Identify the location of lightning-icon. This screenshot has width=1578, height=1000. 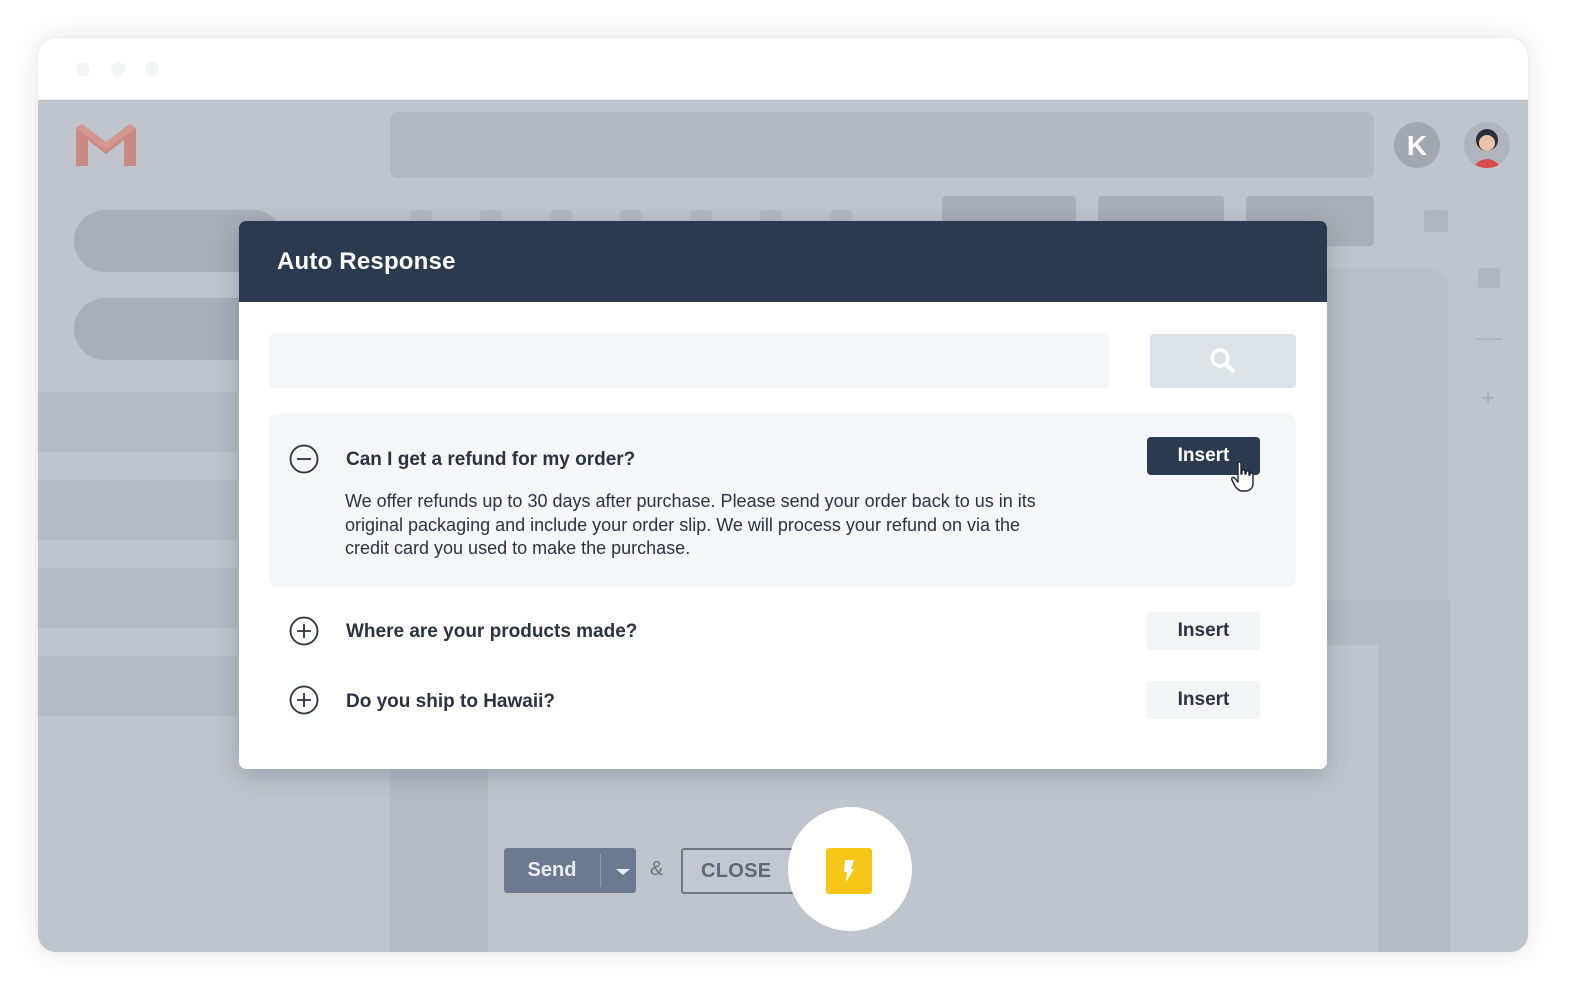
(849, 871).